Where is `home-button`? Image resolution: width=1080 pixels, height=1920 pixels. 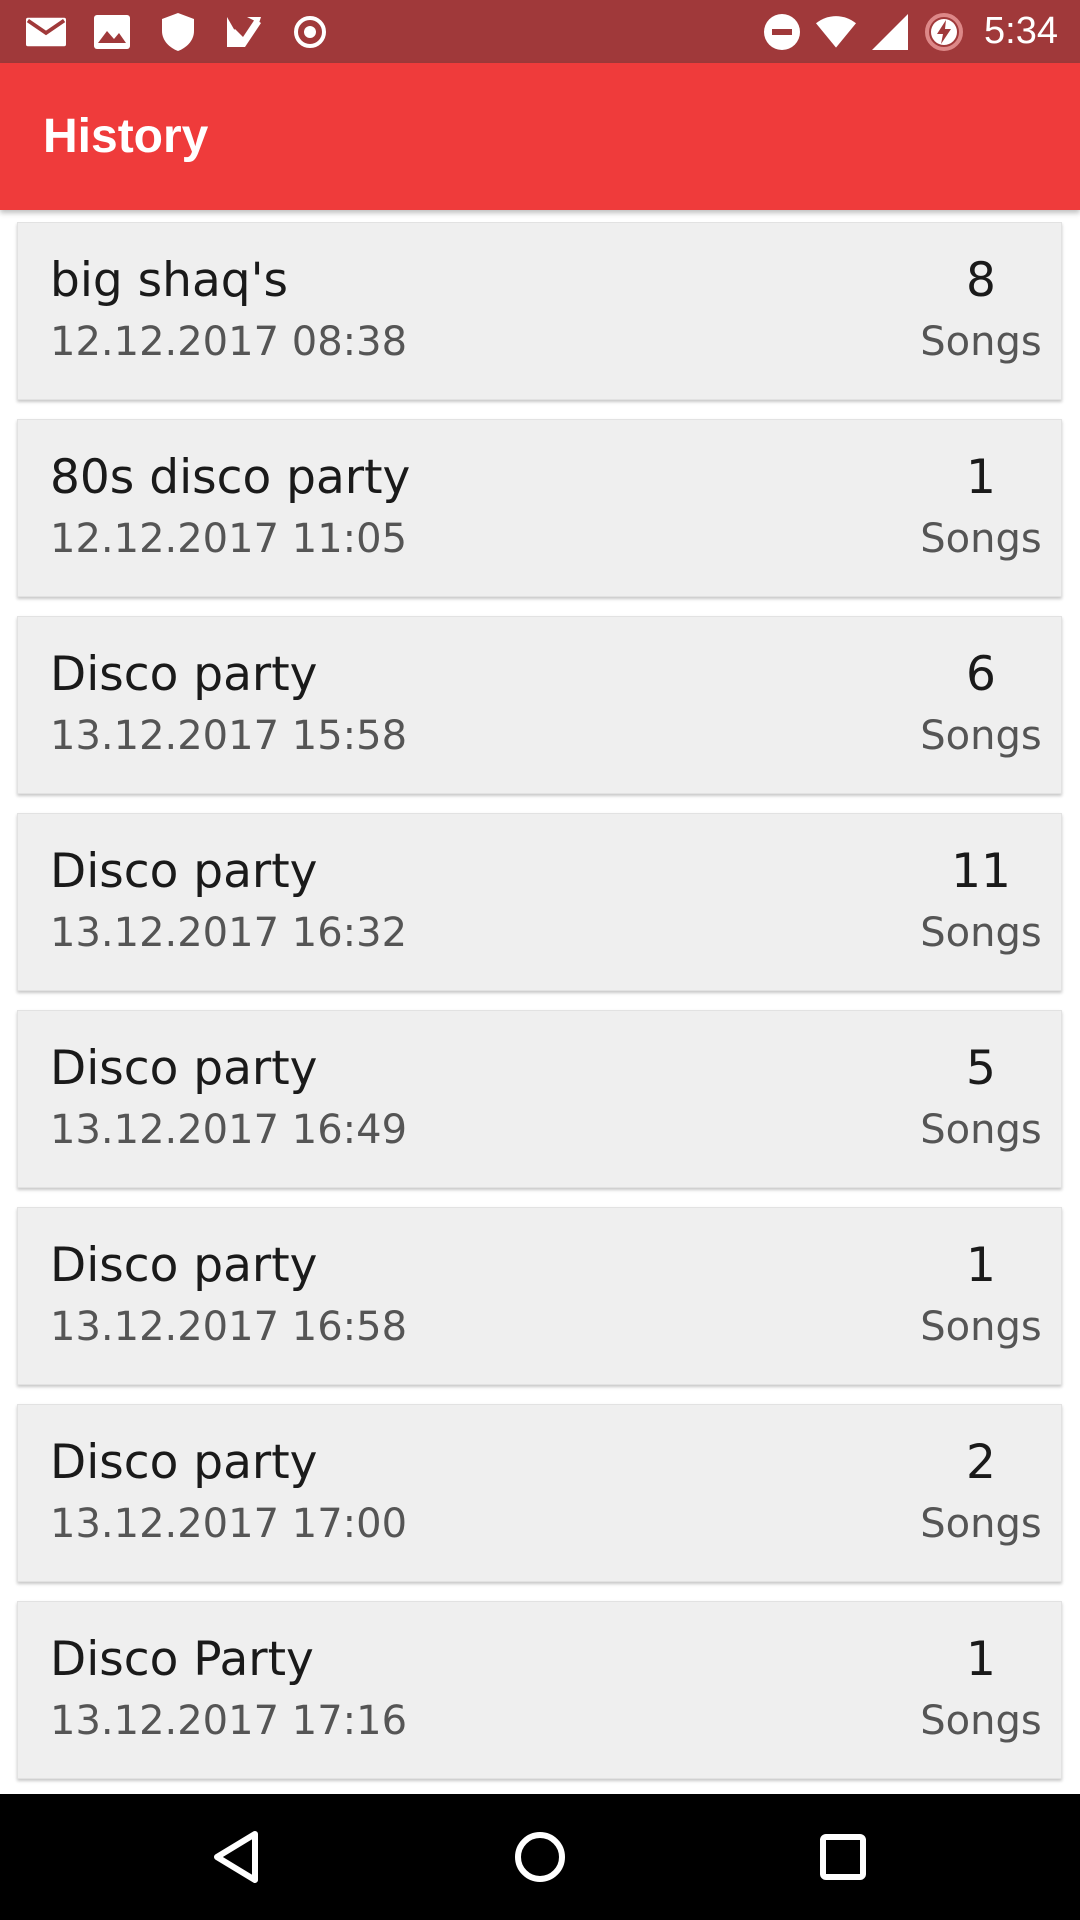 home-button is located at coordinates (540, 1857).